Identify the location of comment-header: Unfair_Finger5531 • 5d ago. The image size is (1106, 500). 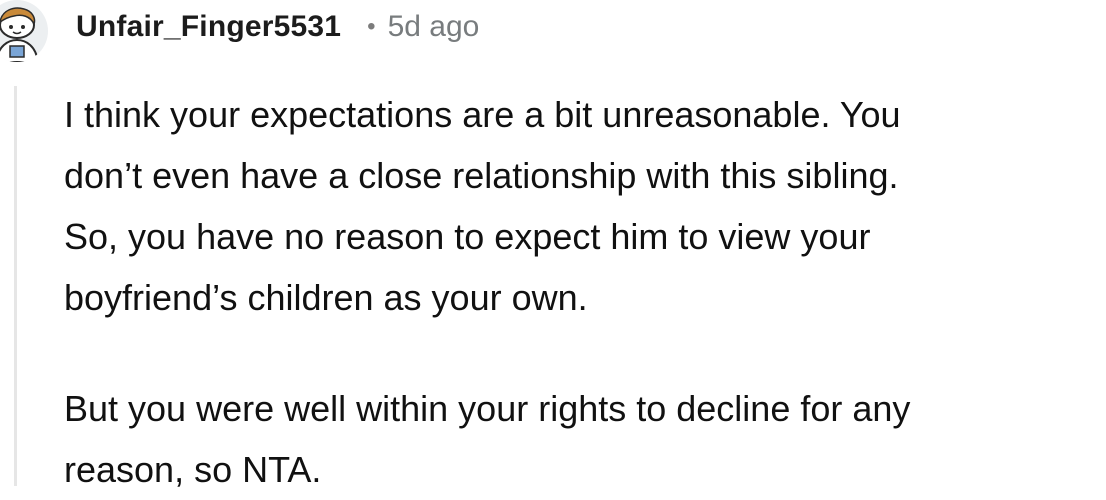
(277, 27).